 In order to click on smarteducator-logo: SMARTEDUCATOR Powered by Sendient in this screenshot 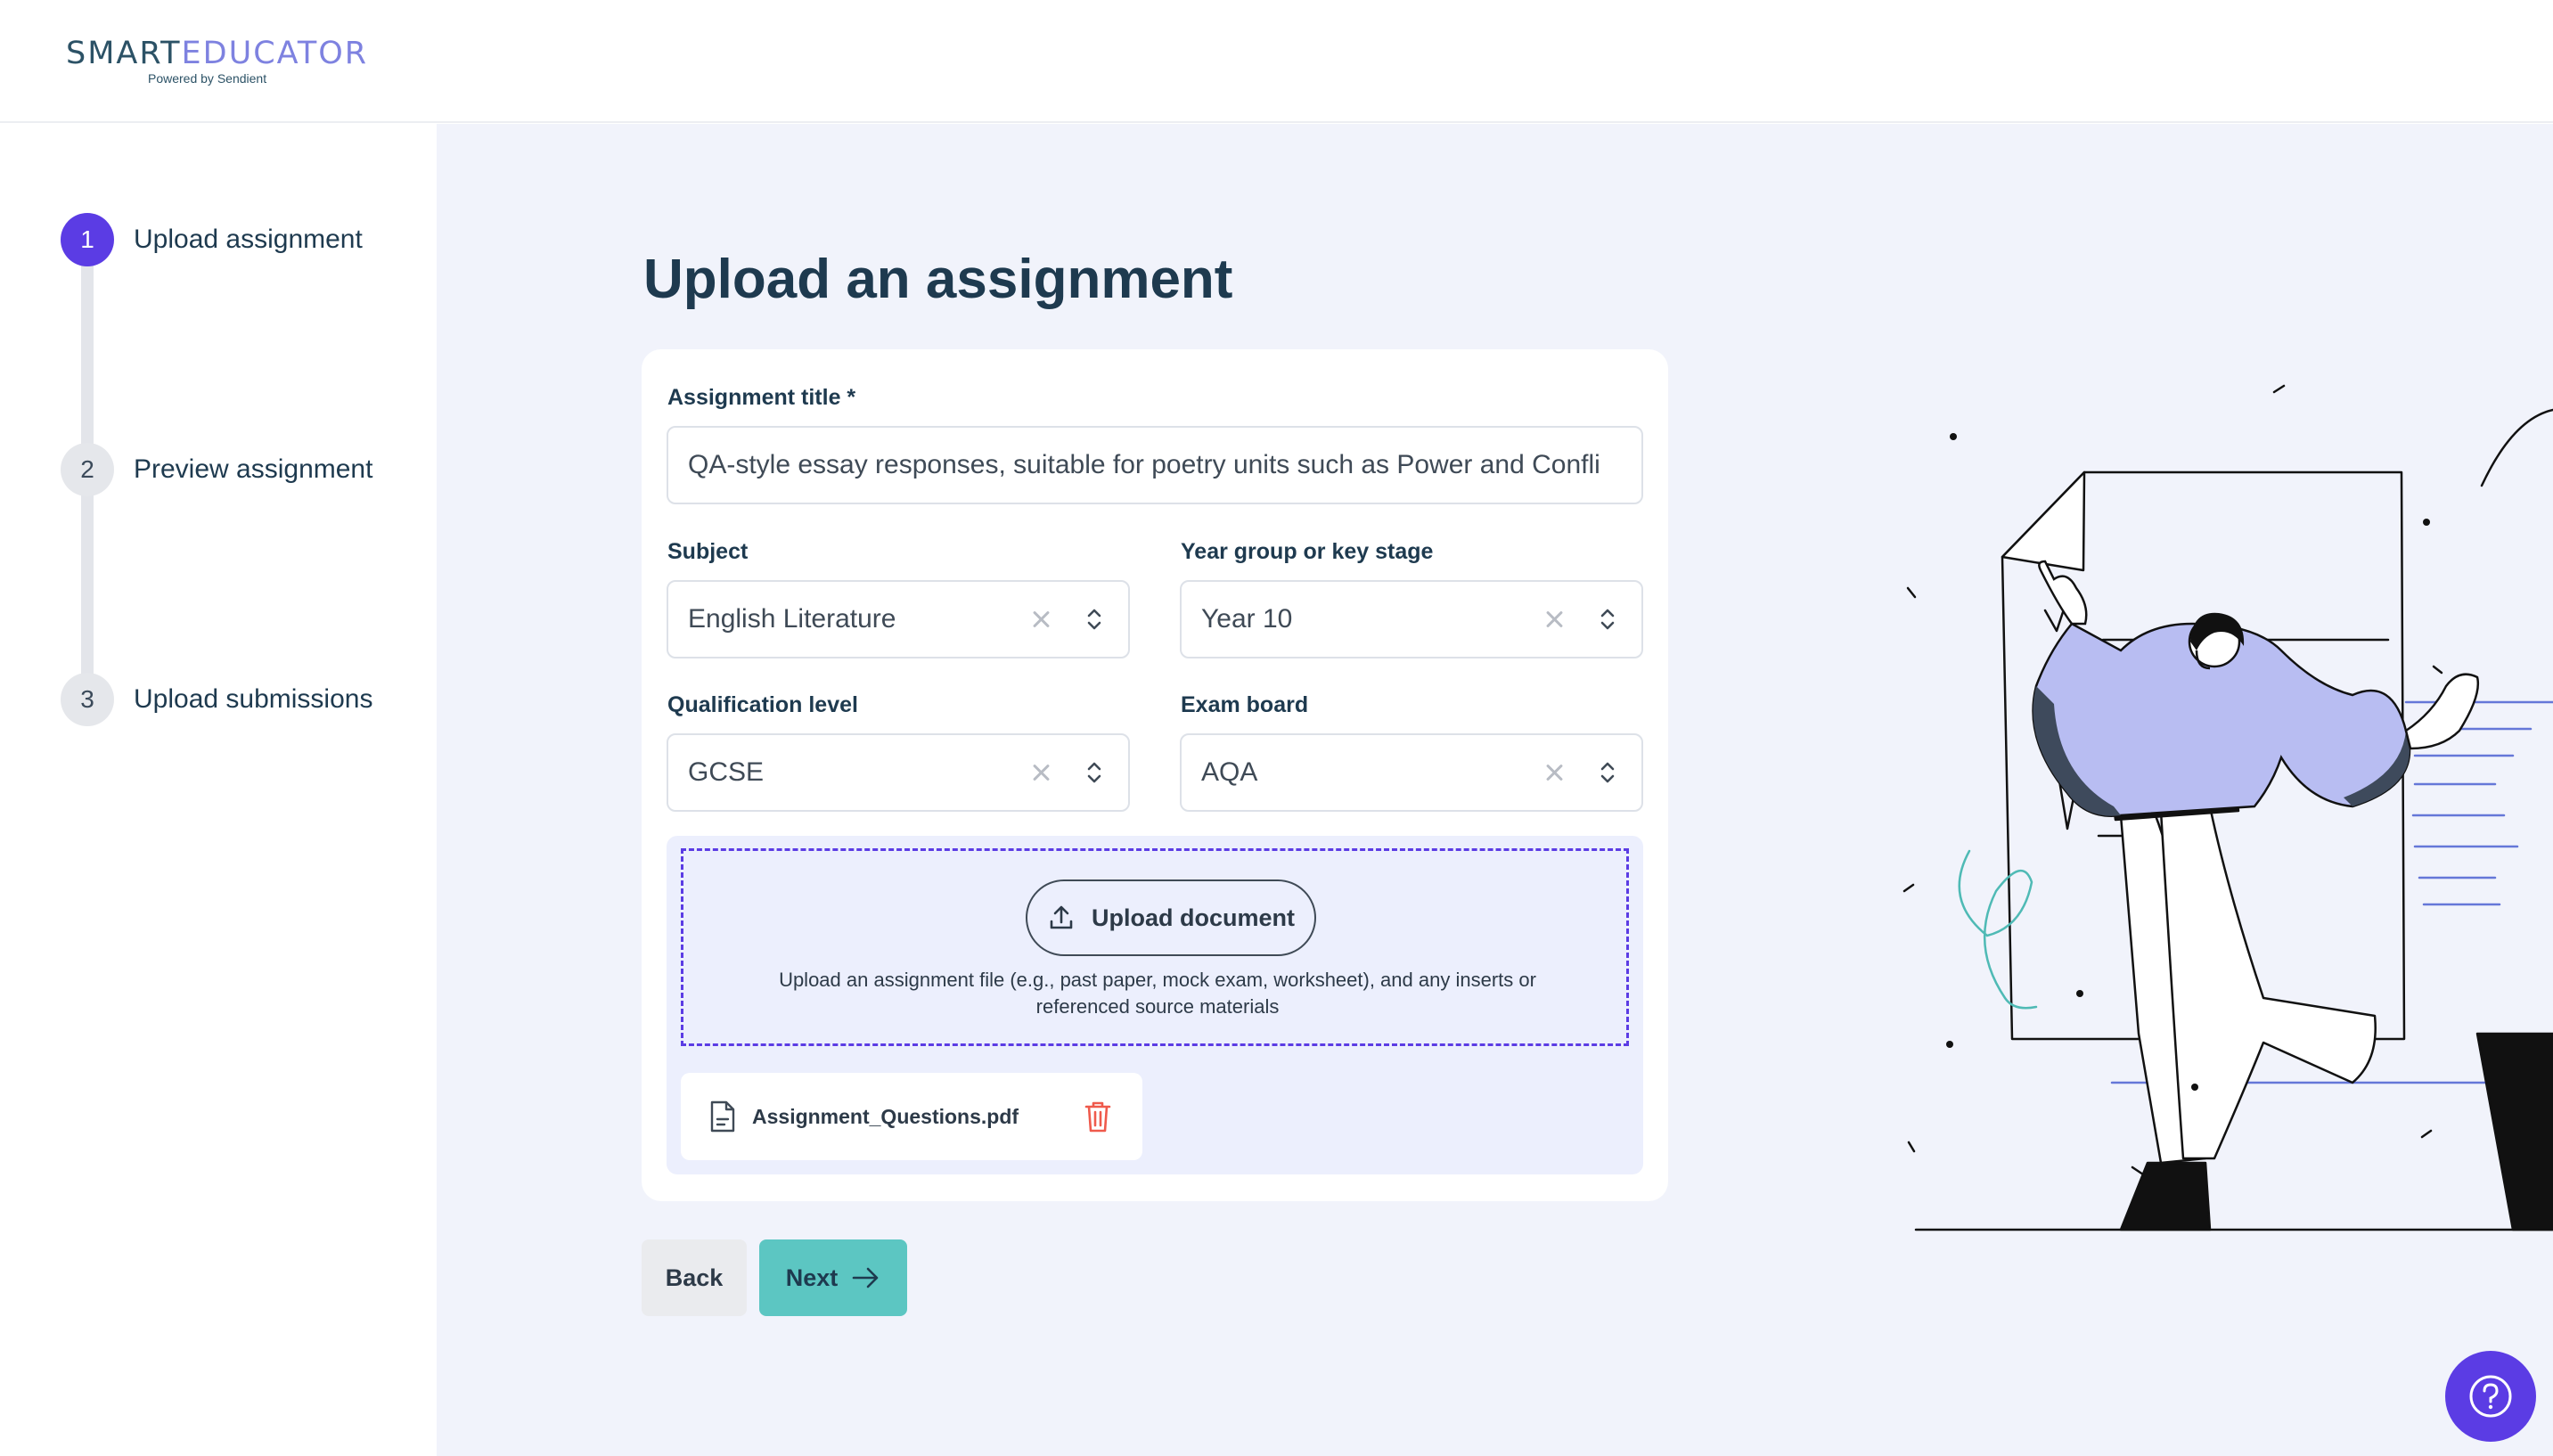, I will do `click(217, 62)`.